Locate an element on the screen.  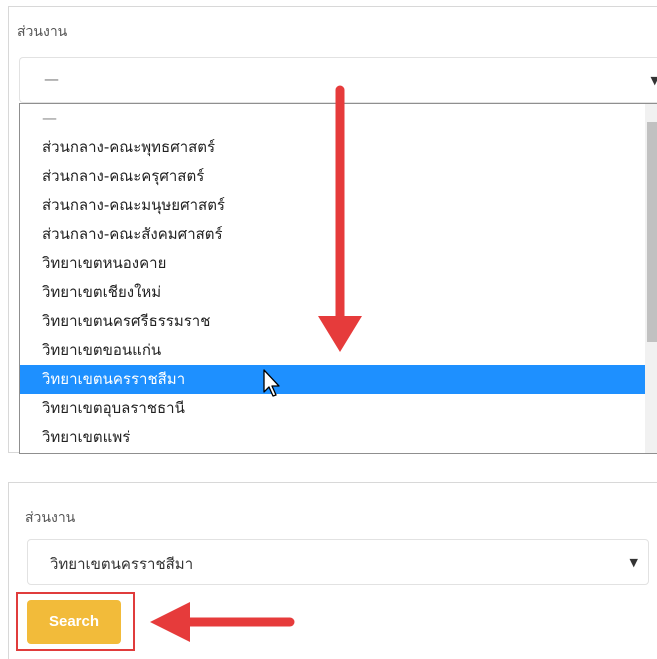
option-item: วิทยาเขตนครศรีธรรมราช is located at coordinates (332, 321).